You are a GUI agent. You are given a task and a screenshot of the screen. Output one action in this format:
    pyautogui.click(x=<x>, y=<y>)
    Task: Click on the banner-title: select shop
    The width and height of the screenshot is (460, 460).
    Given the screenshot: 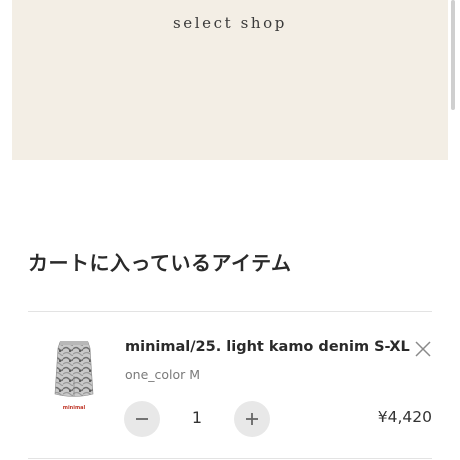 What is the action you would take?
    pyautogui.click(x=230, y=23)
    